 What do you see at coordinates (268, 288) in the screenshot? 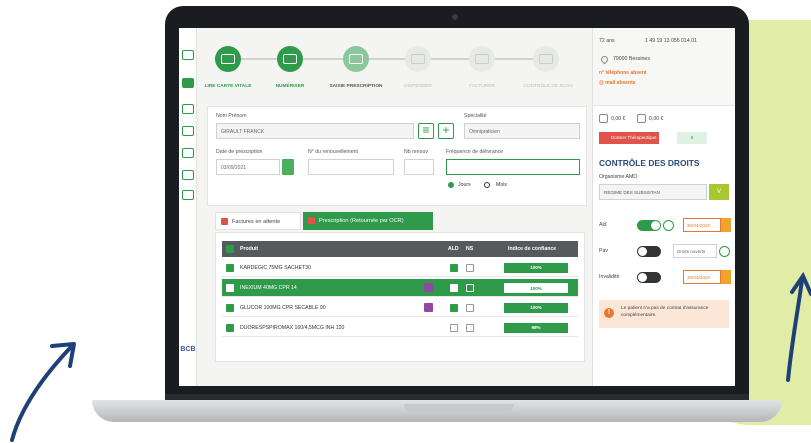
I see `product-name: INEXIUM 40MG CPR 14` at bounding box center [268, 288].